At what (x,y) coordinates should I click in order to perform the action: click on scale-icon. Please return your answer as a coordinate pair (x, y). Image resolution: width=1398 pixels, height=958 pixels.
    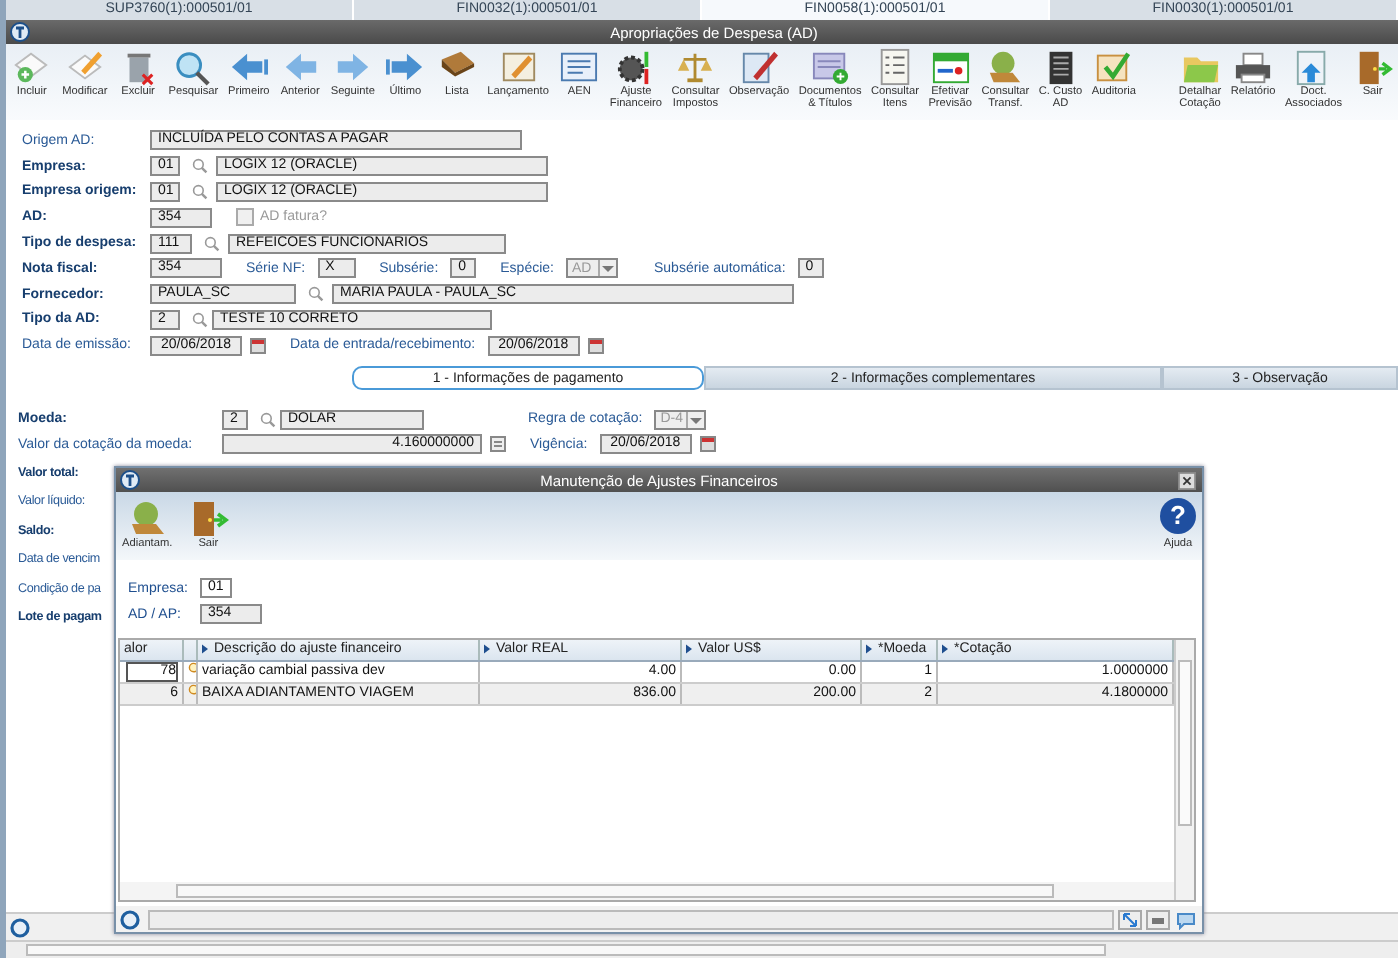
    Looking at the image, I should click on (695, 67).